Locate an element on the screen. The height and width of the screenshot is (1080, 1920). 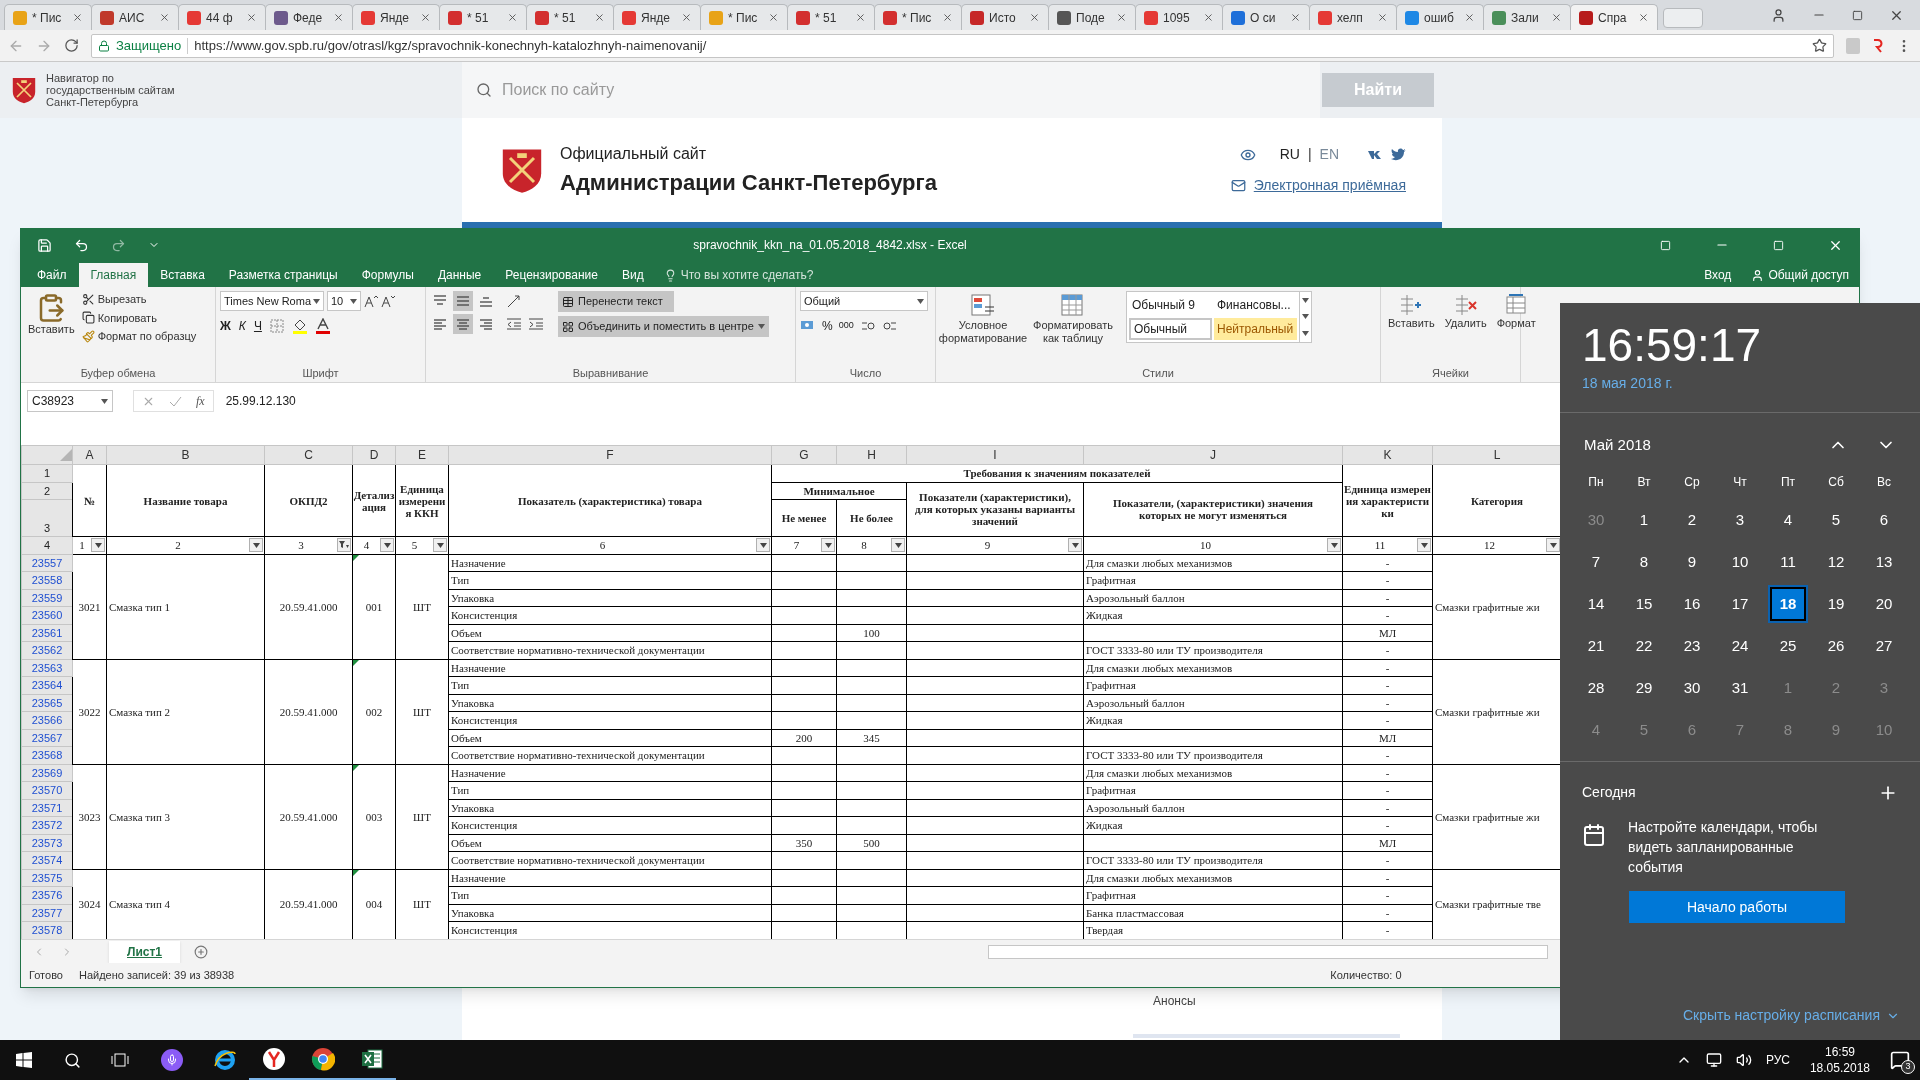
search-field: Поиск по сайту is located at coordinates (891, 90).